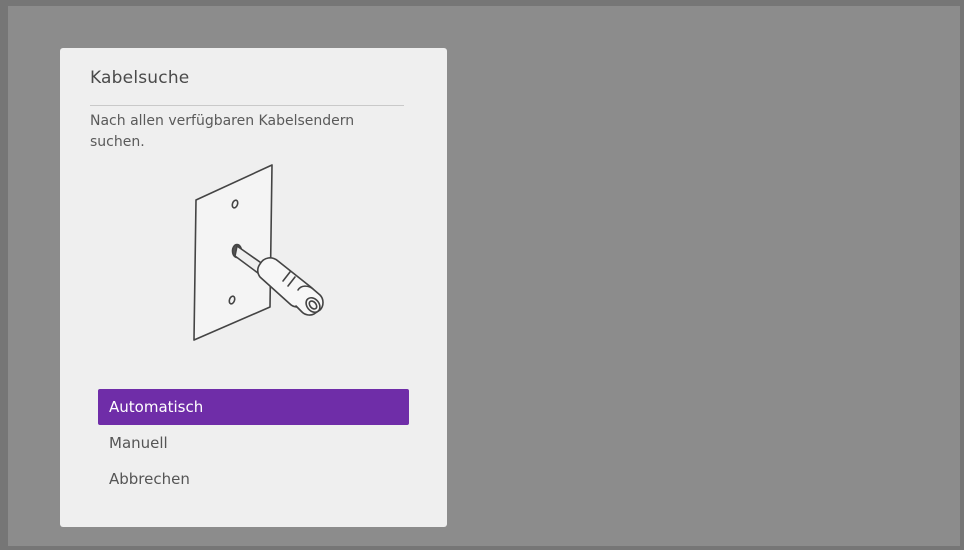  Describe the element at coordinates (255, 255) in the screenshot. I see `coax-wall-socket-icon` at that location.